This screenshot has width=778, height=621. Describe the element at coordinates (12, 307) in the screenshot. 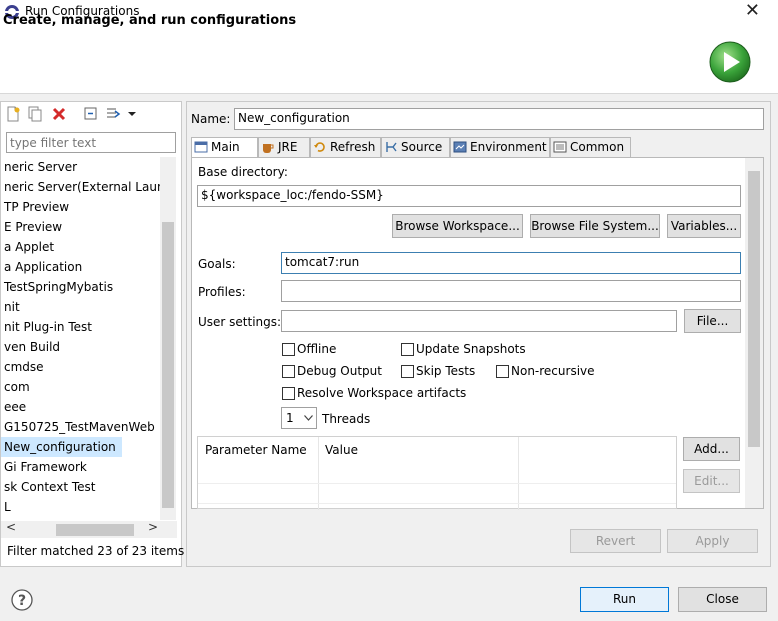

I see `list-item-label: nit` at that location.